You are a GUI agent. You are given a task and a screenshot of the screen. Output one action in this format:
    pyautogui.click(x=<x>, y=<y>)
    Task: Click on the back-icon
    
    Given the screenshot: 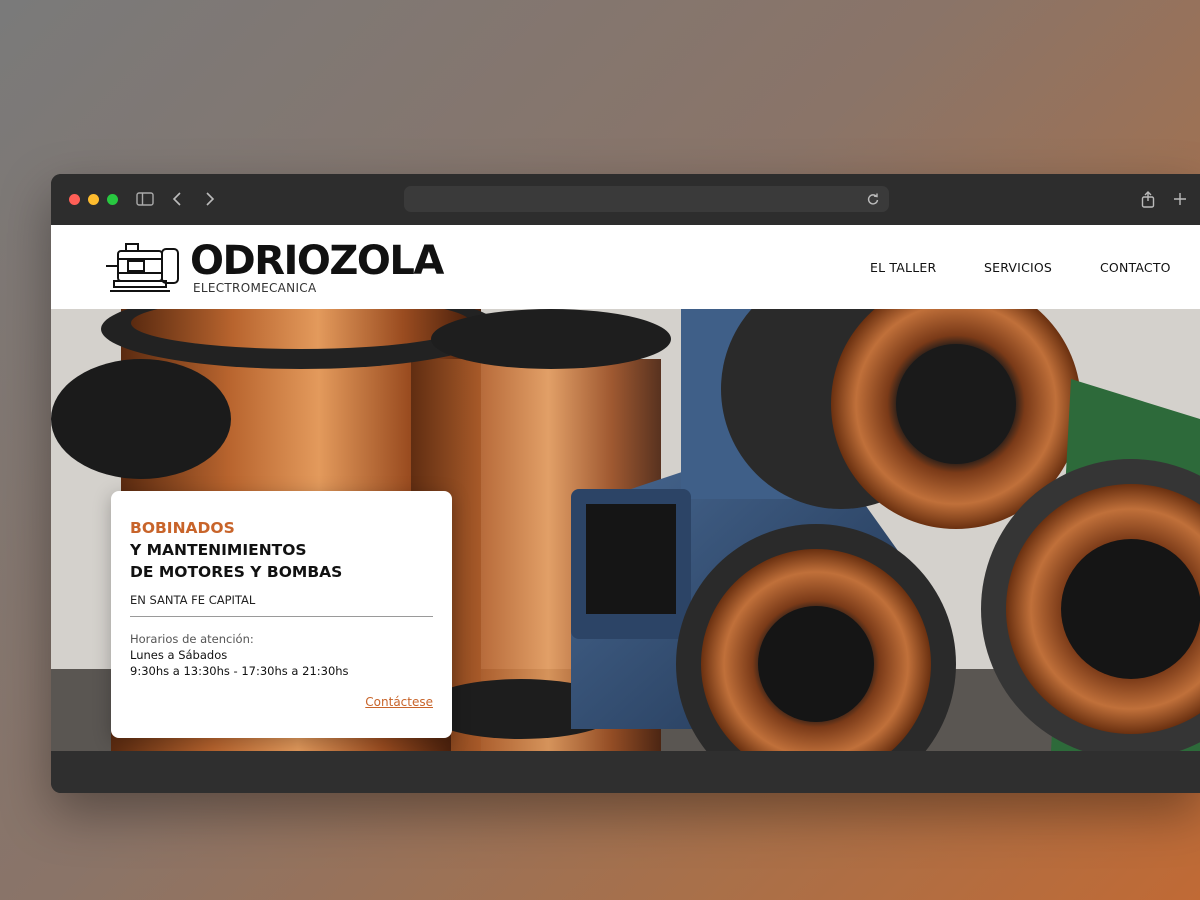 What is the action you would take?
    pyautogui.click(x=177, y=199)
    